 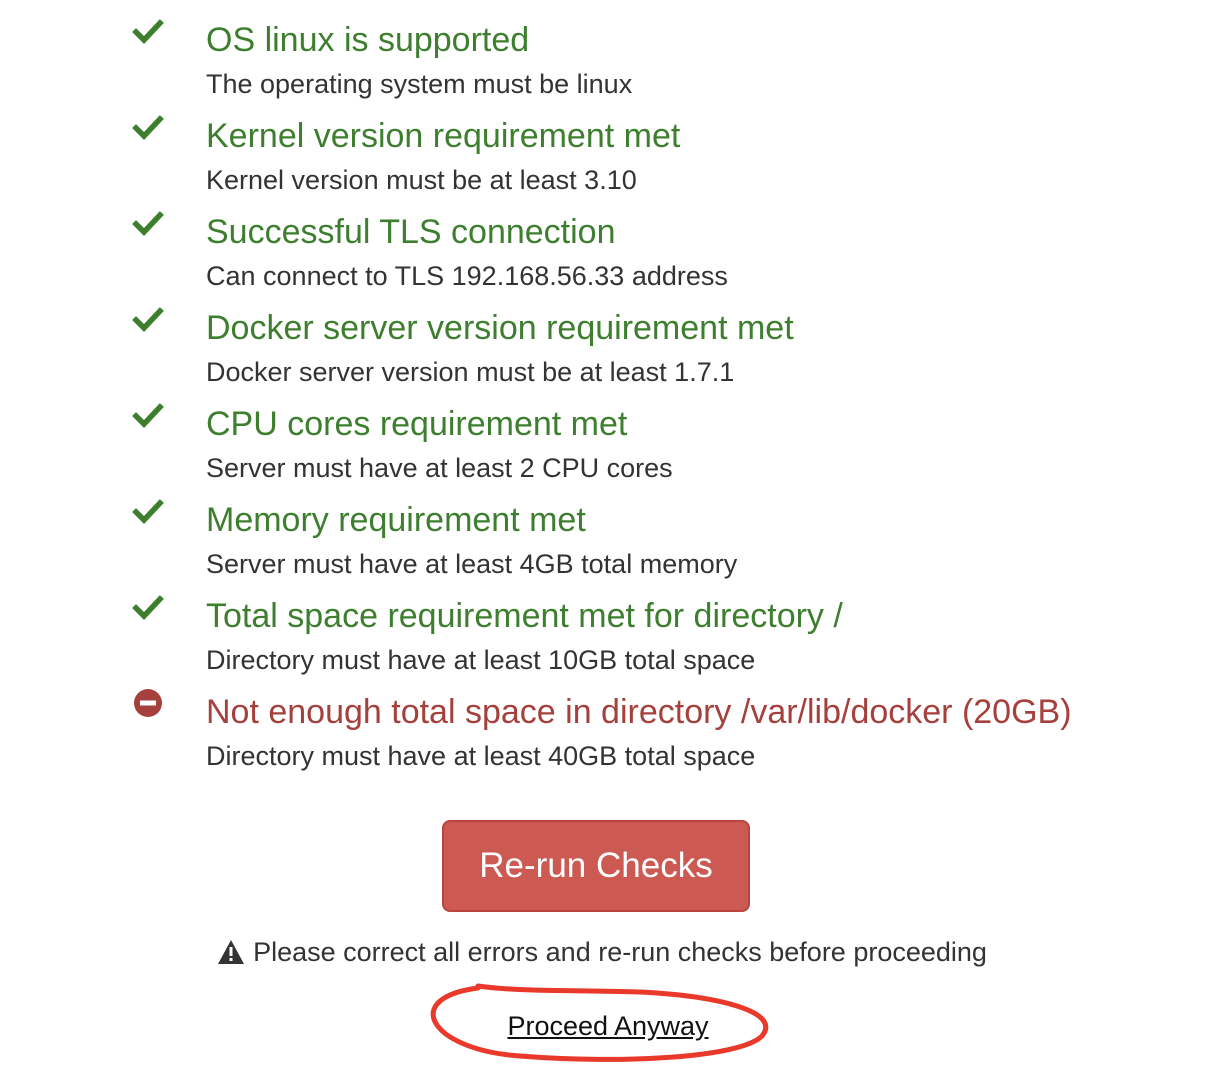 I want to click on check-title: OS linux is supported, so click(x=368, y=40).